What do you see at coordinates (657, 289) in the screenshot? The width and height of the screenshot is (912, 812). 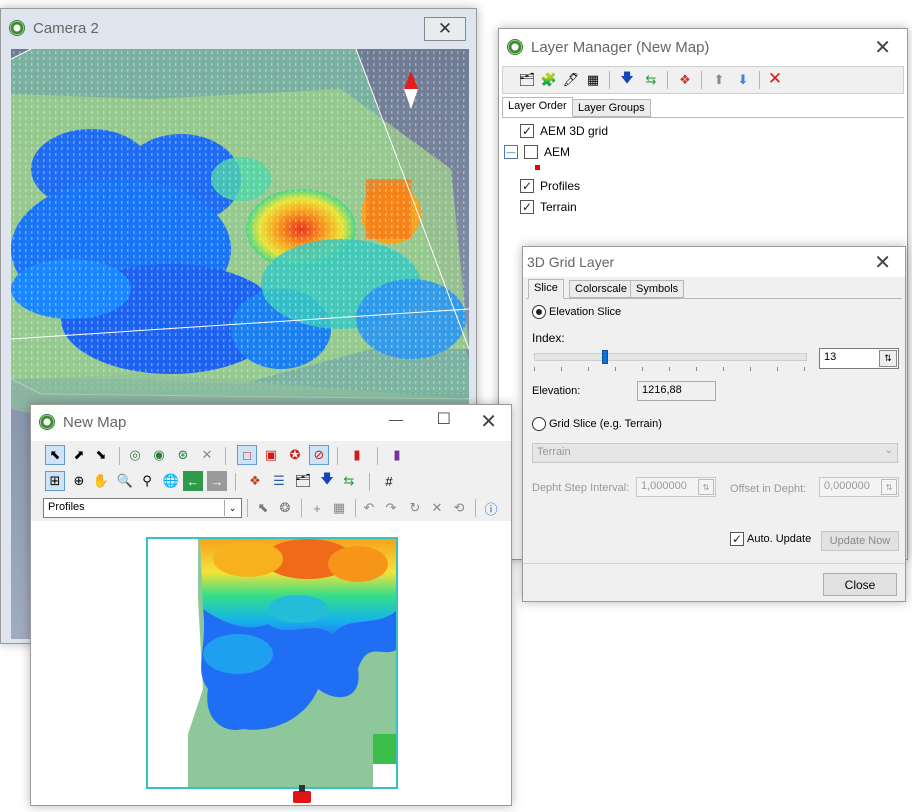 I see `tab-symbols: Symbols` at bounding box center [657, 289].